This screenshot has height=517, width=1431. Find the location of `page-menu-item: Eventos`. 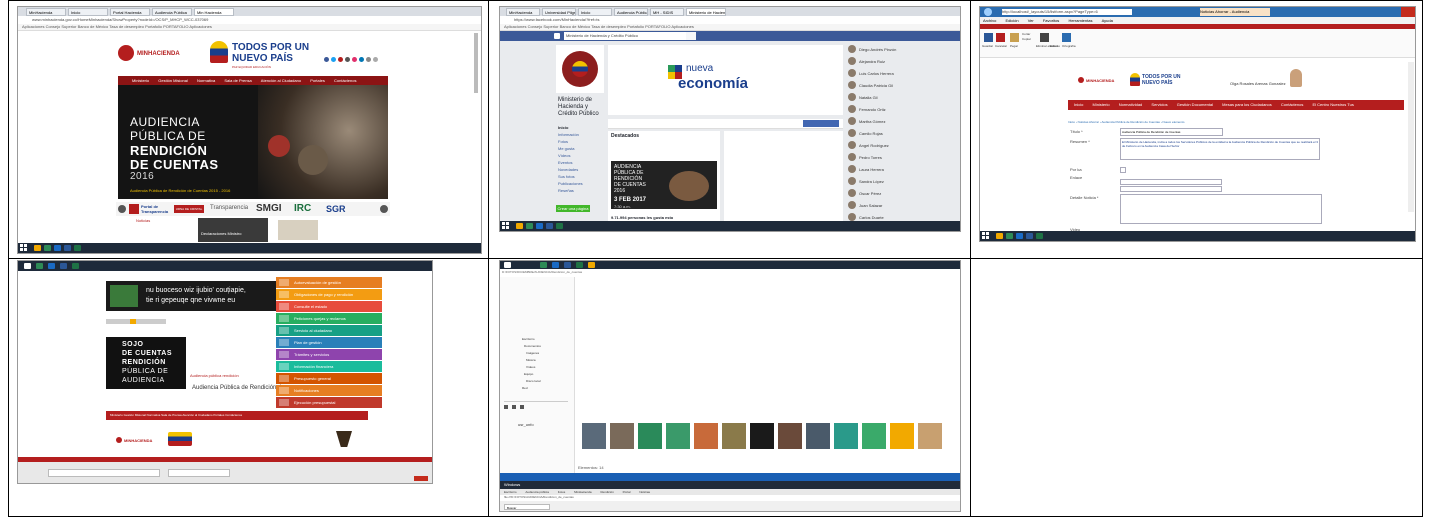

page-menu-item: Eventos is located at coordinates (565, 162).